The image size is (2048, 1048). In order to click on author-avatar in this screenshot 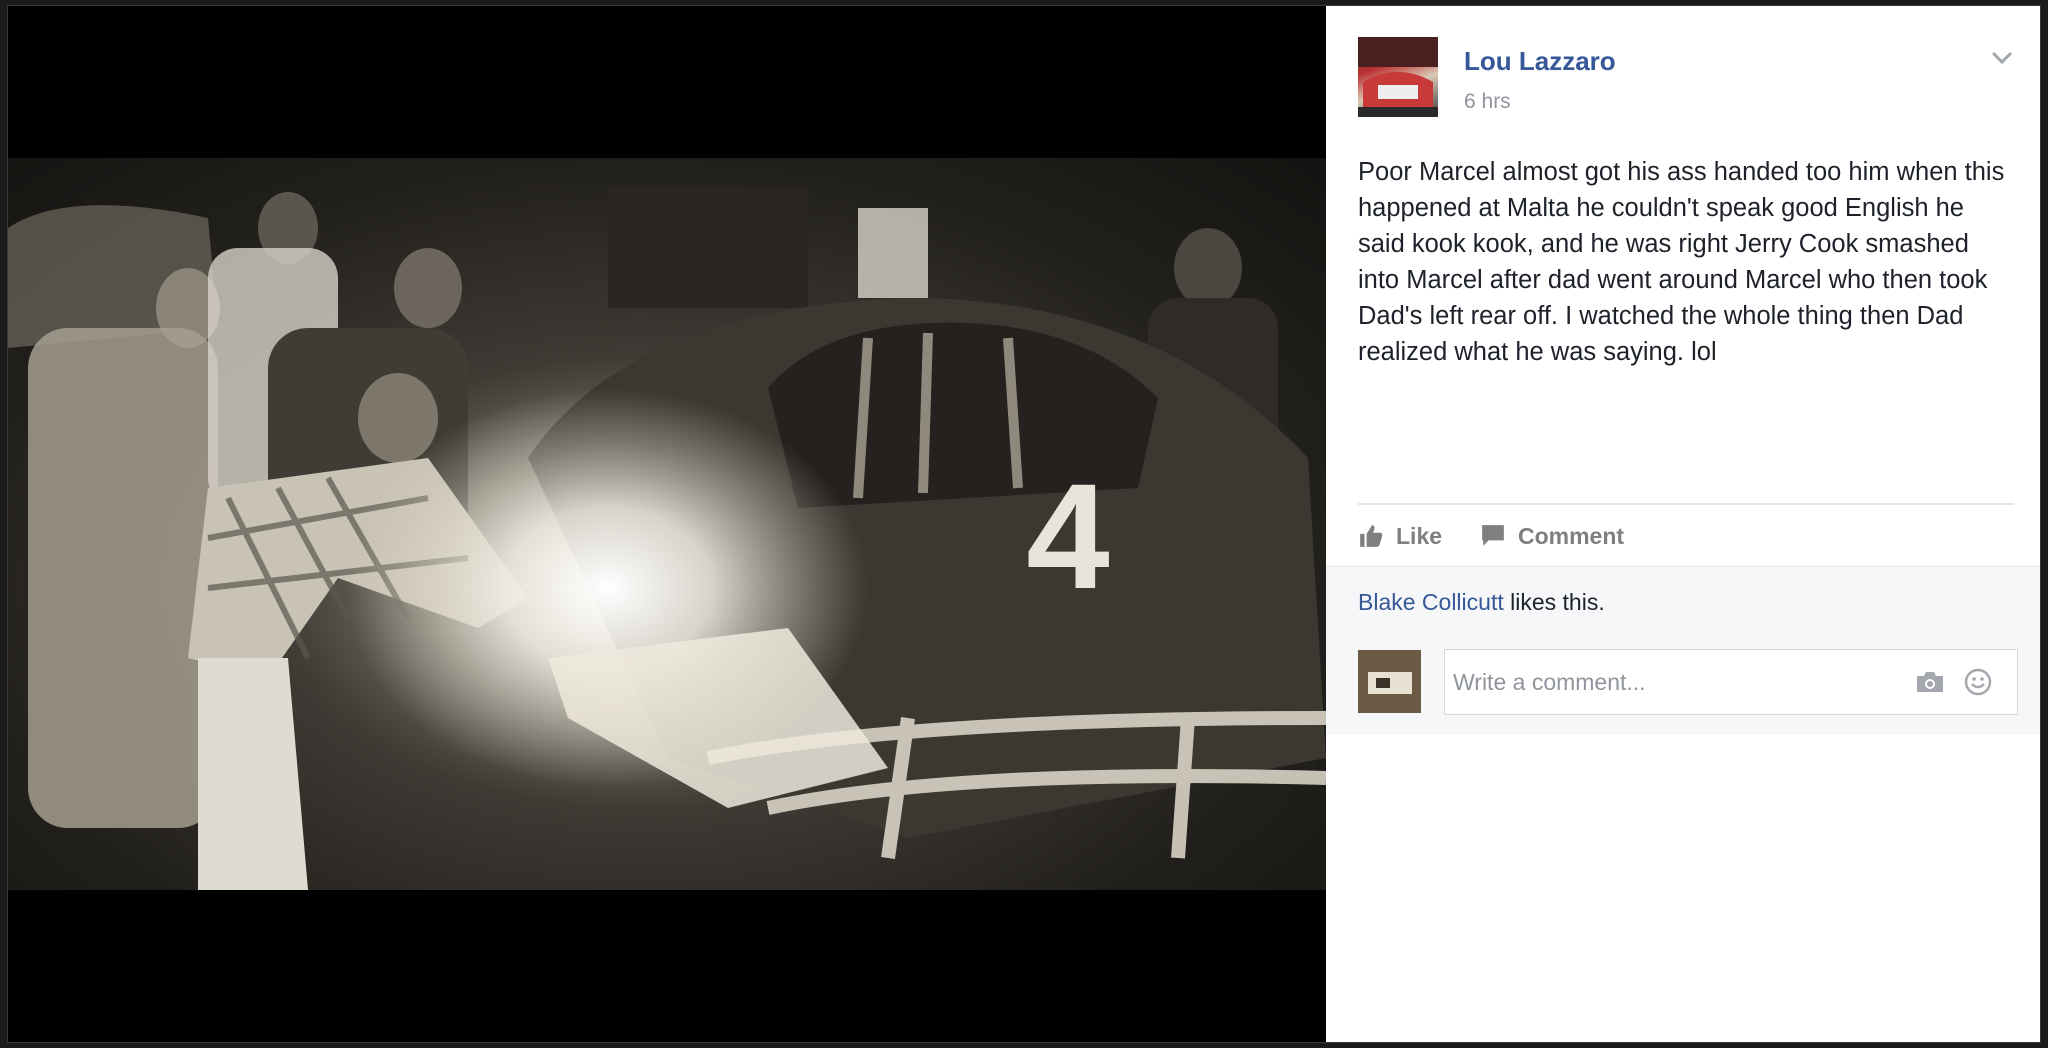, I will do `click(1398, 77)`.